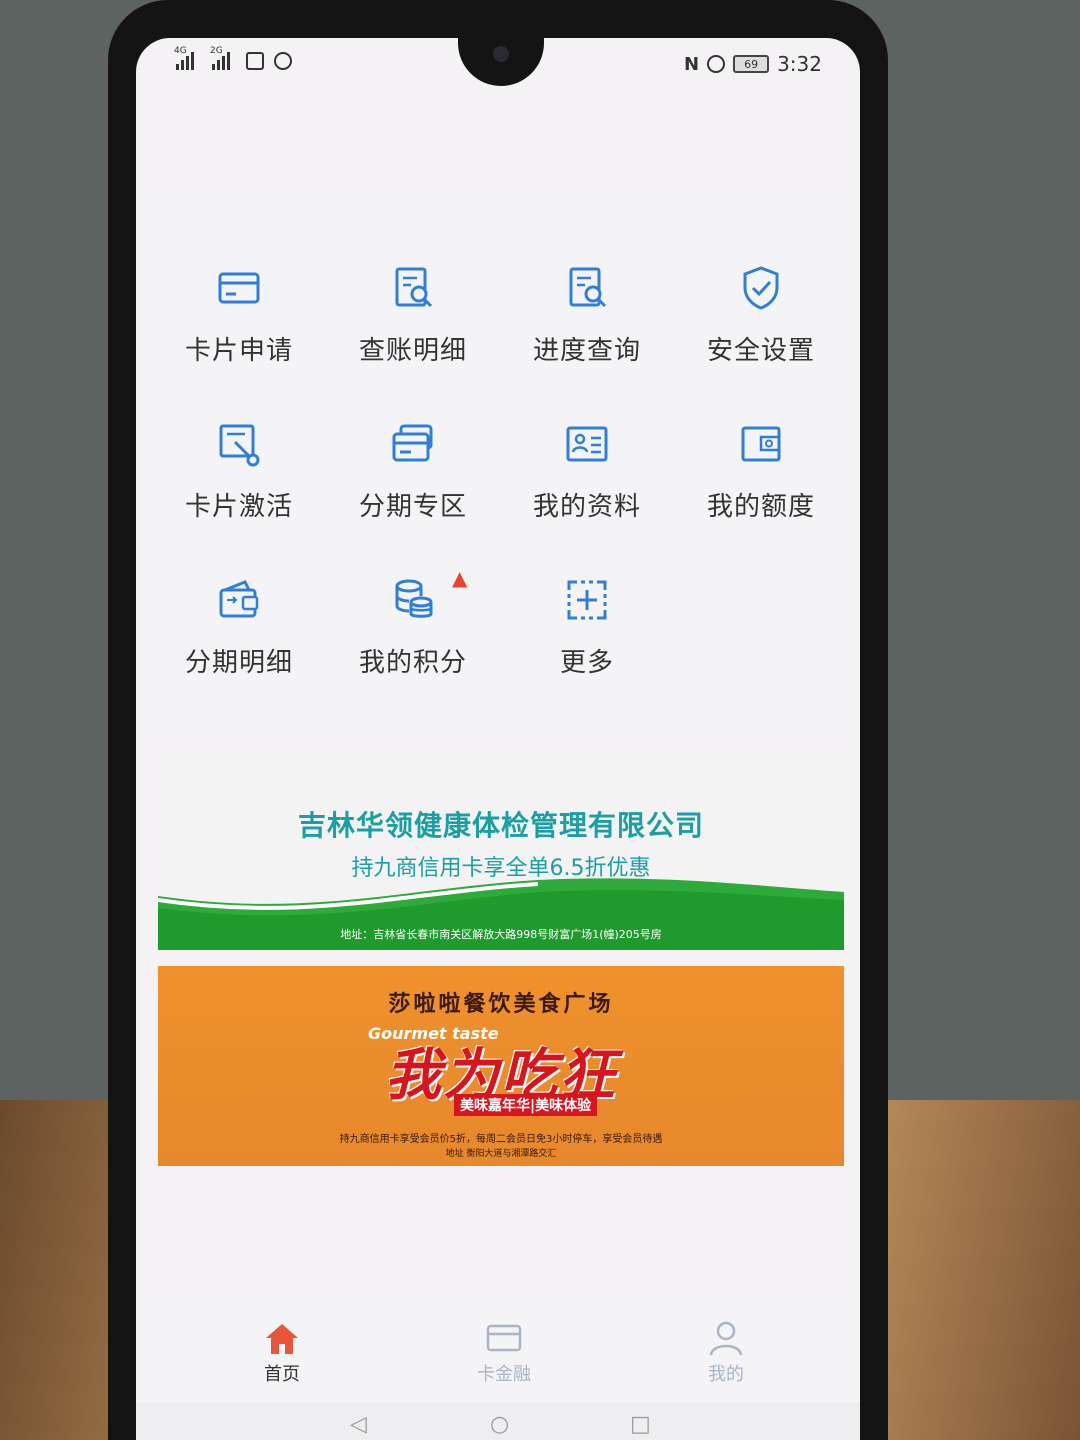 Image resolution: width=1080 pixels, height=1440 pixels. I want to click on alarm-icon, so click(716, 64).